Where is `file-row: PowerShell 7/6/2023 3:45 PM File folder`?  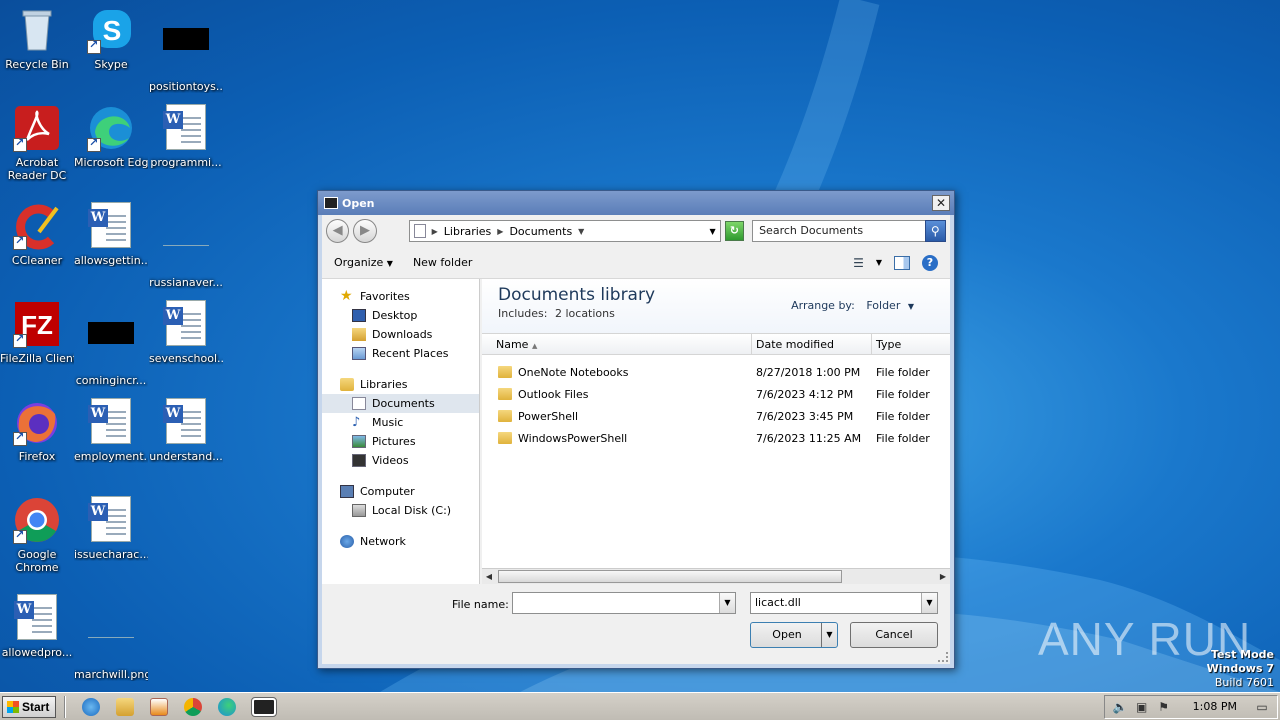
file-row: PowerShell 7/6/2023 3:45 PM File folder is located at coordinates (716, 416).